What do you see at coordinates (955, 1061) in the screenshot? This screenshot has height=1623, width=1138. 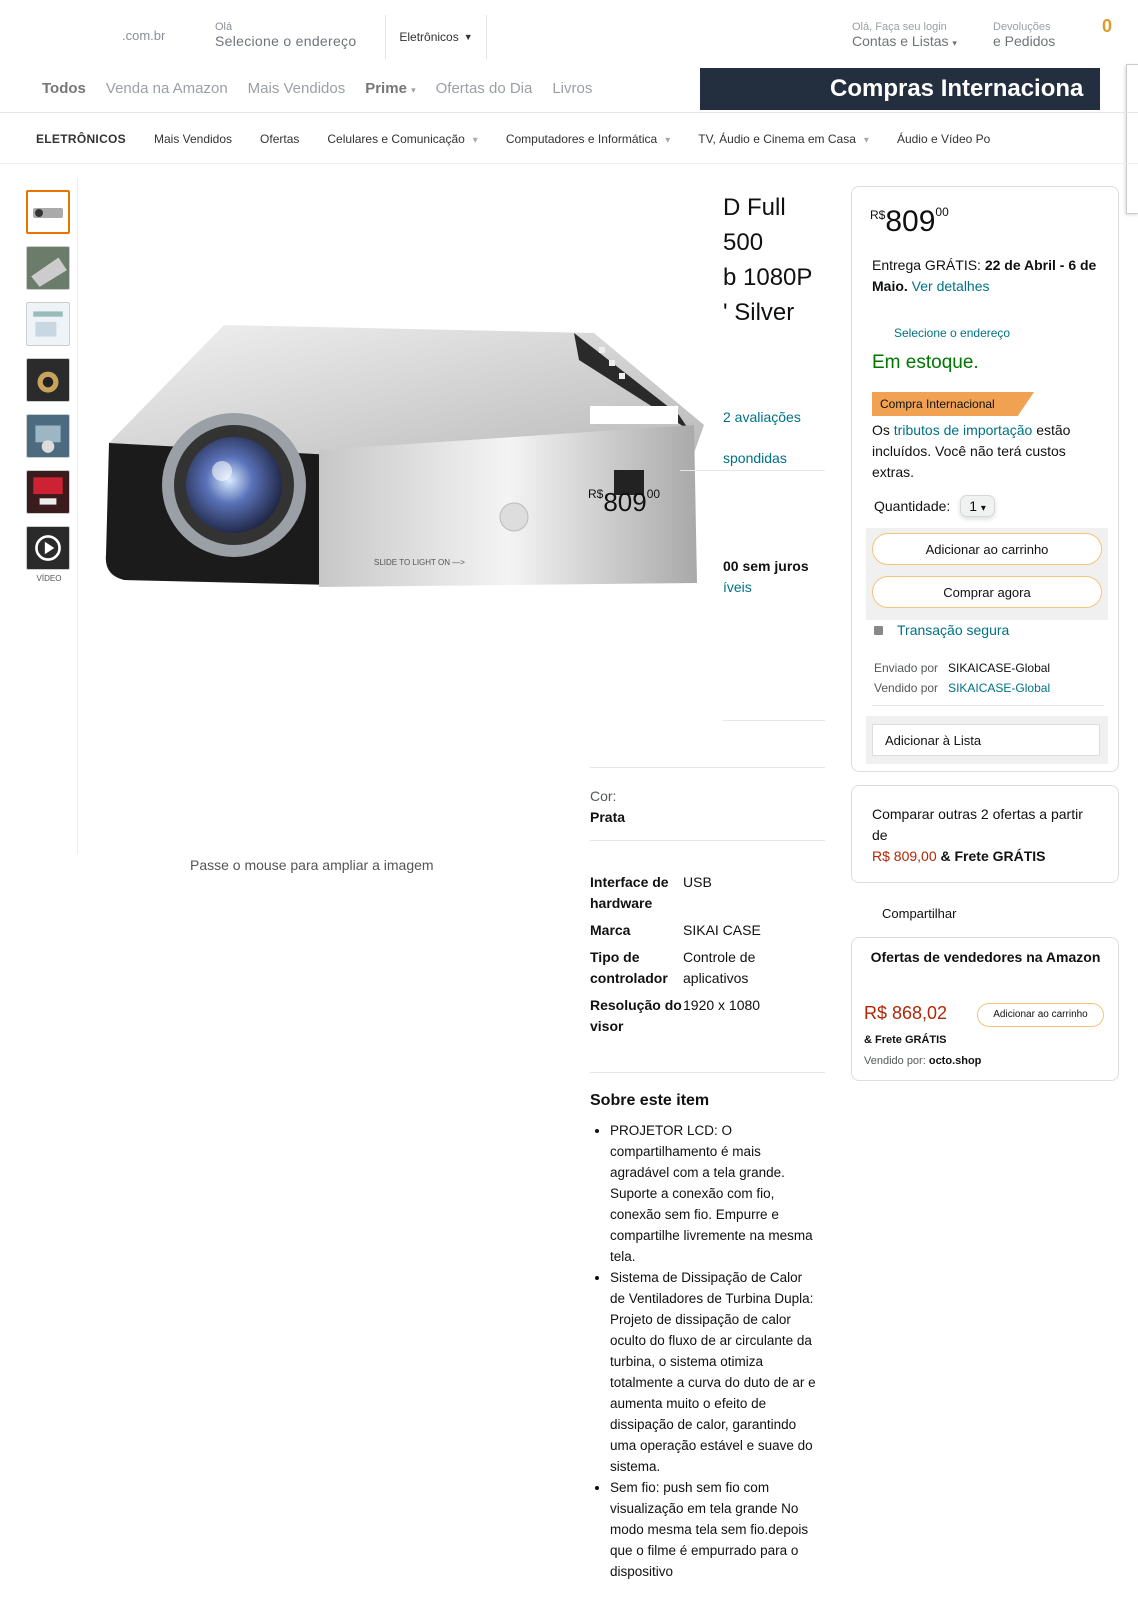 I see `offer-seller-name: octo.shop` at bounding box center [955, 1061].